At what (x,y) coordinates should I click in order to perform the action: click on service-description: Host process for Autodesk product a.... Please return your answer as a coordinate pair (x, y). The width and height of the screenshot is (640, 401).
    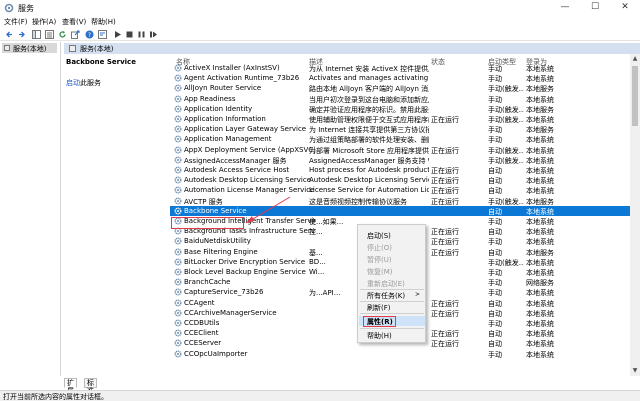
    Looking at the image, I should click on (369, 170).